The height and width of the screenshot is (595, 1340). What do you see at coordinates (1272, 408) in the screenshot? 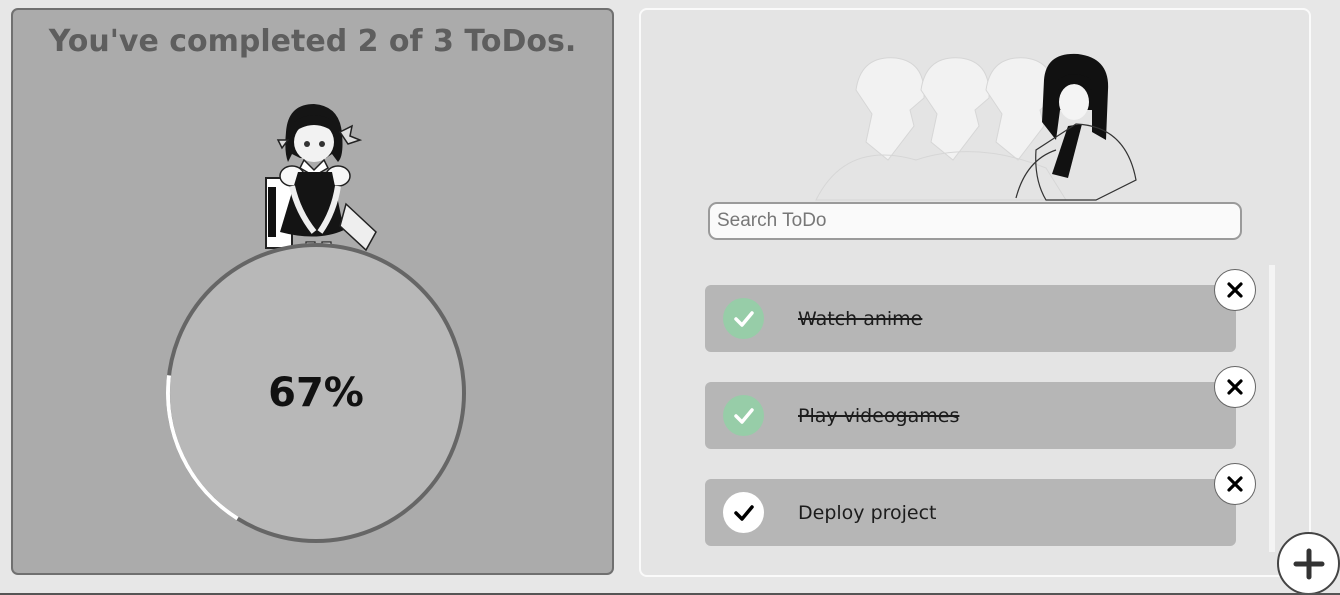
I see `scrollbar` at bounding box center [1272, 408].